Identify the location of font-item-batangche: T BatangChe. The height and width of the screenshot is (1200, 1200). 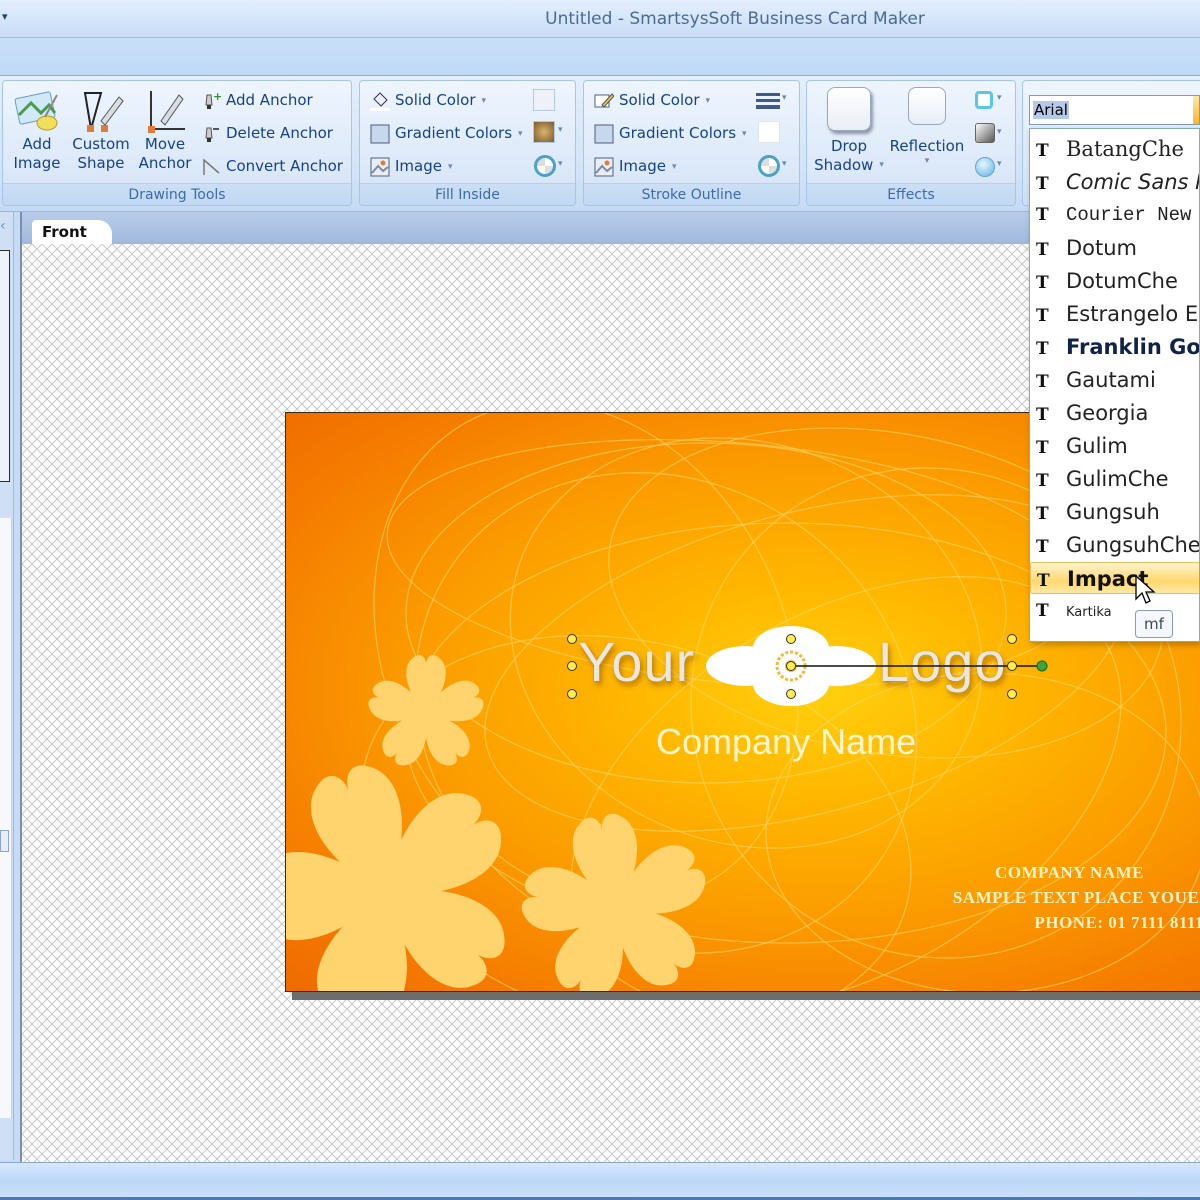
(1114, 149).